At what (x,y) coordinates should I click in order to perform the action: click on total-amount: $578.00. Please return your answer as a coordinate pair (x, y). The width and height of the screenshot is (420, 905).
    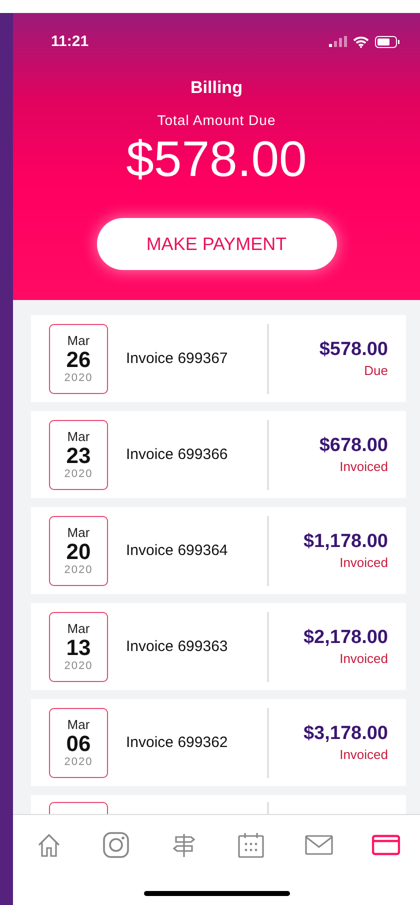
    Looking at the image, I should click on (216, 159).